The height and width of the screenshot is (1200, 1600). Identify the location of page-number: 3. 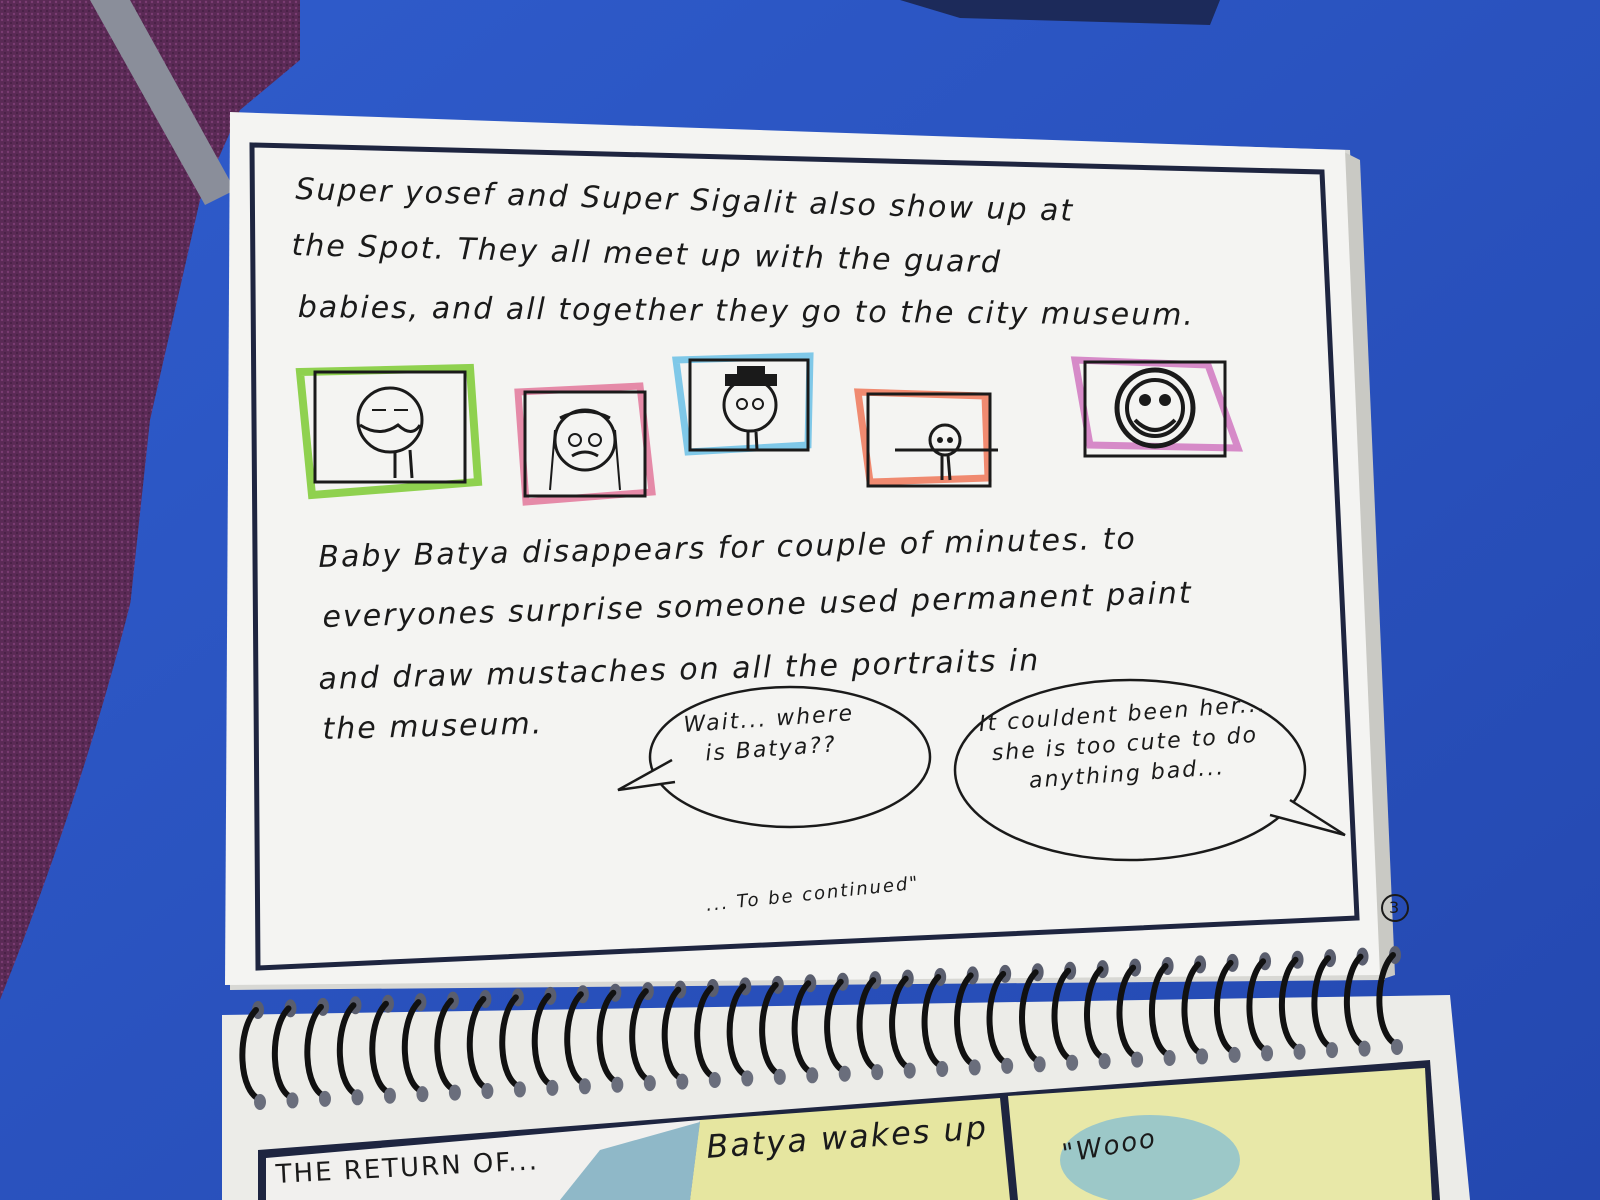
(1394, 907).